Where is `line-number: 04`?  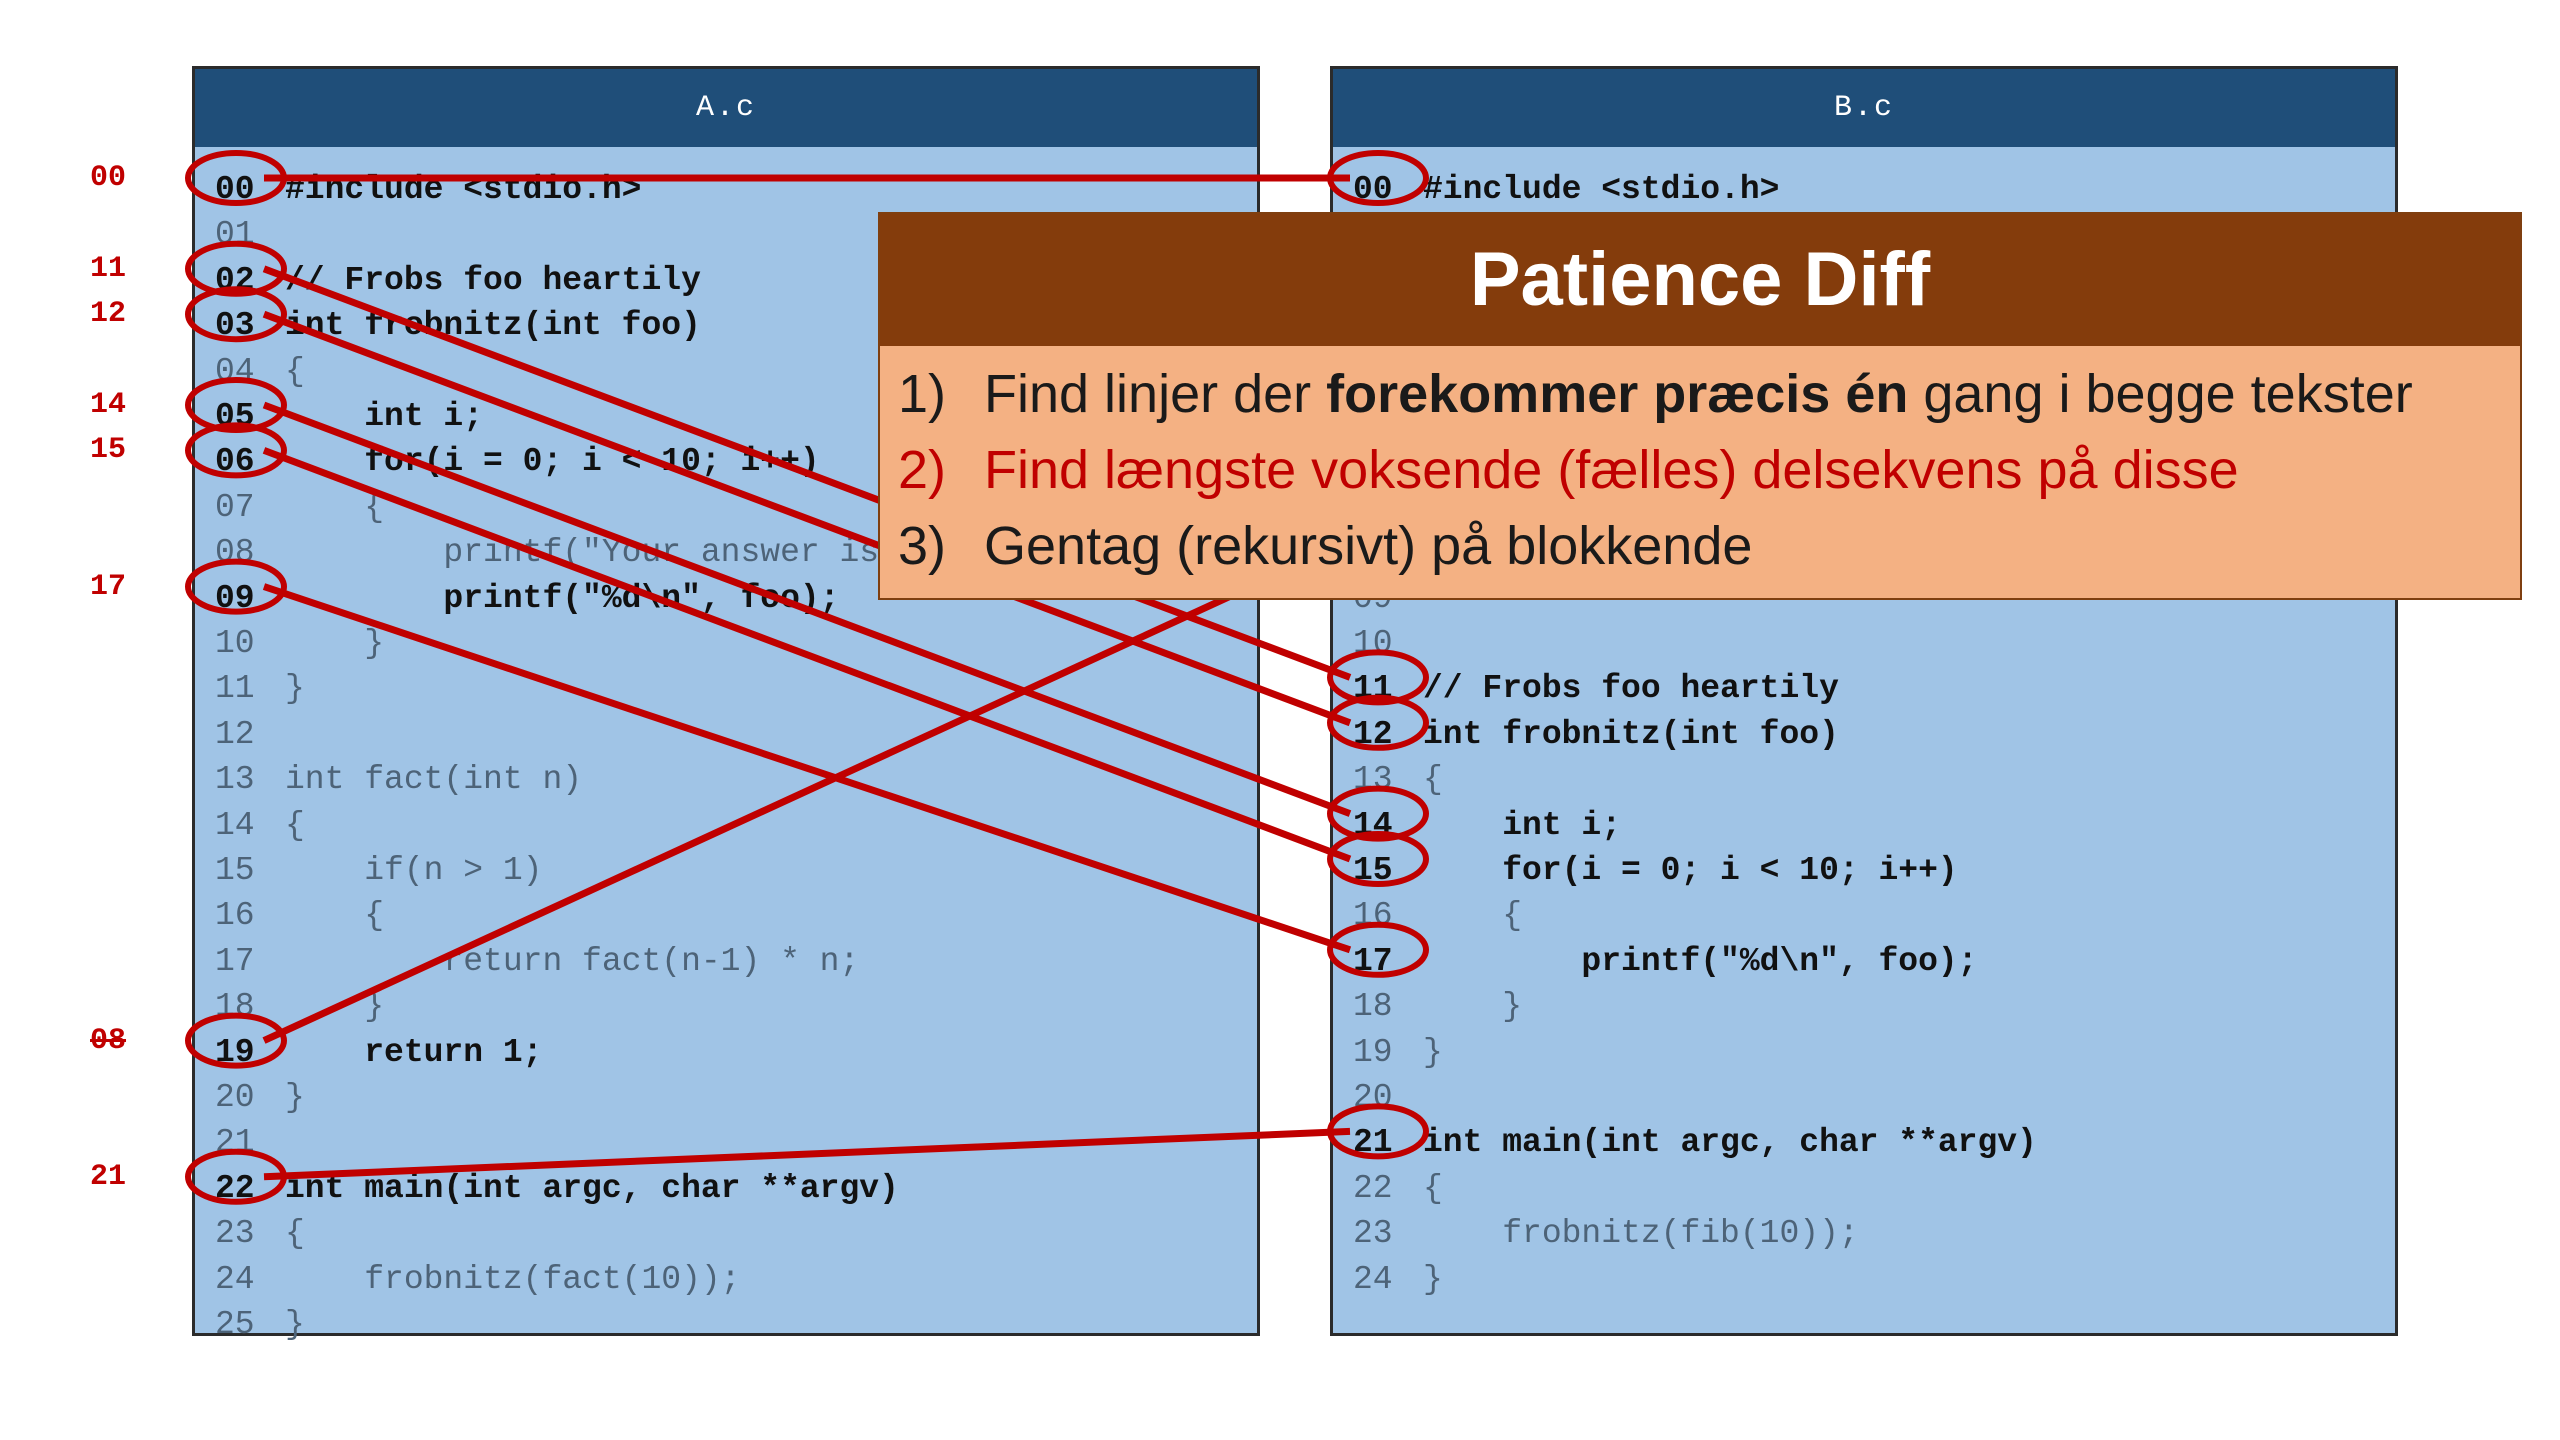
line-number: 04 is located at coordinates (235, 371).